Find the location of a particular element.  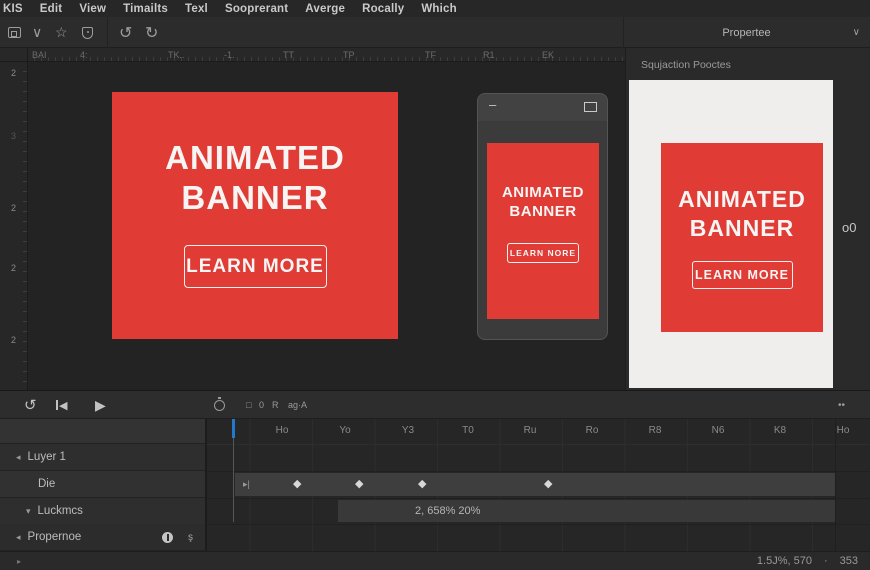

menu-item: Averge is located at coordinates (325, 9).